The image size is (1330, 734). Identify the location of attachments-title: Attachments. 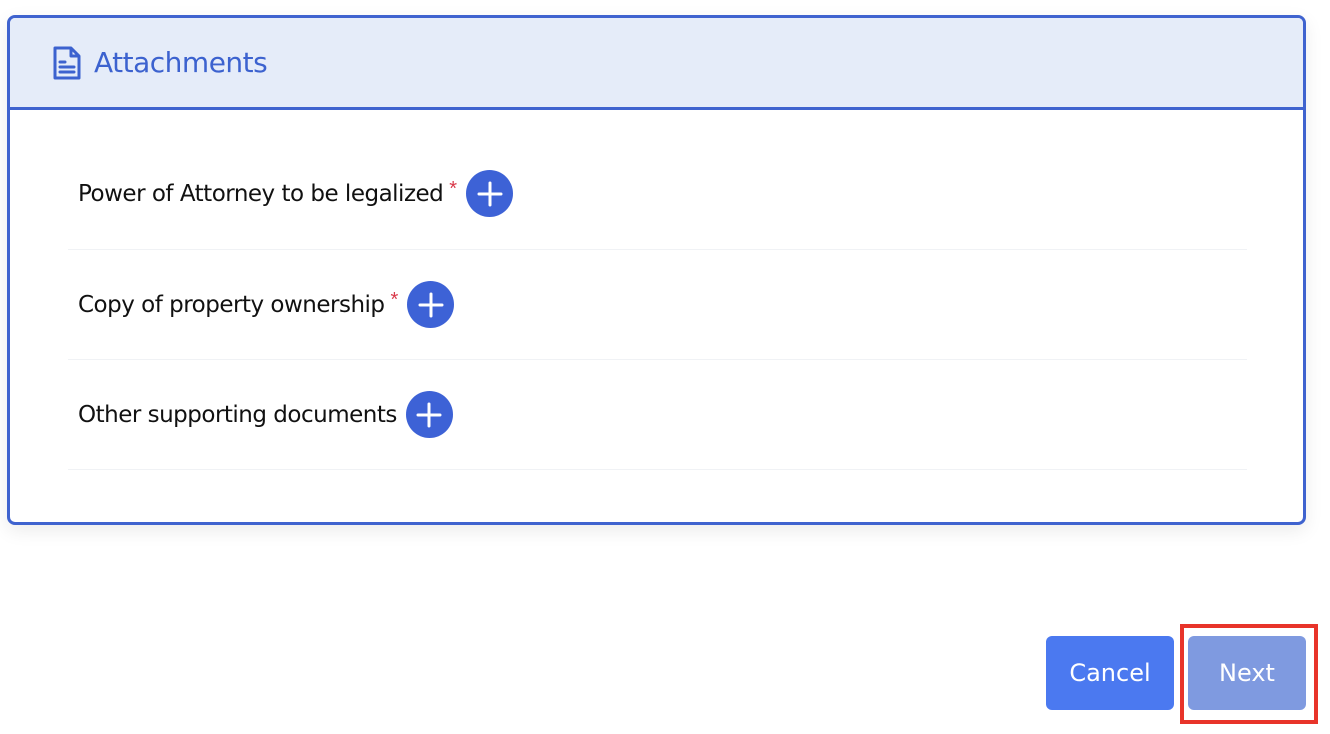
(181, 62).